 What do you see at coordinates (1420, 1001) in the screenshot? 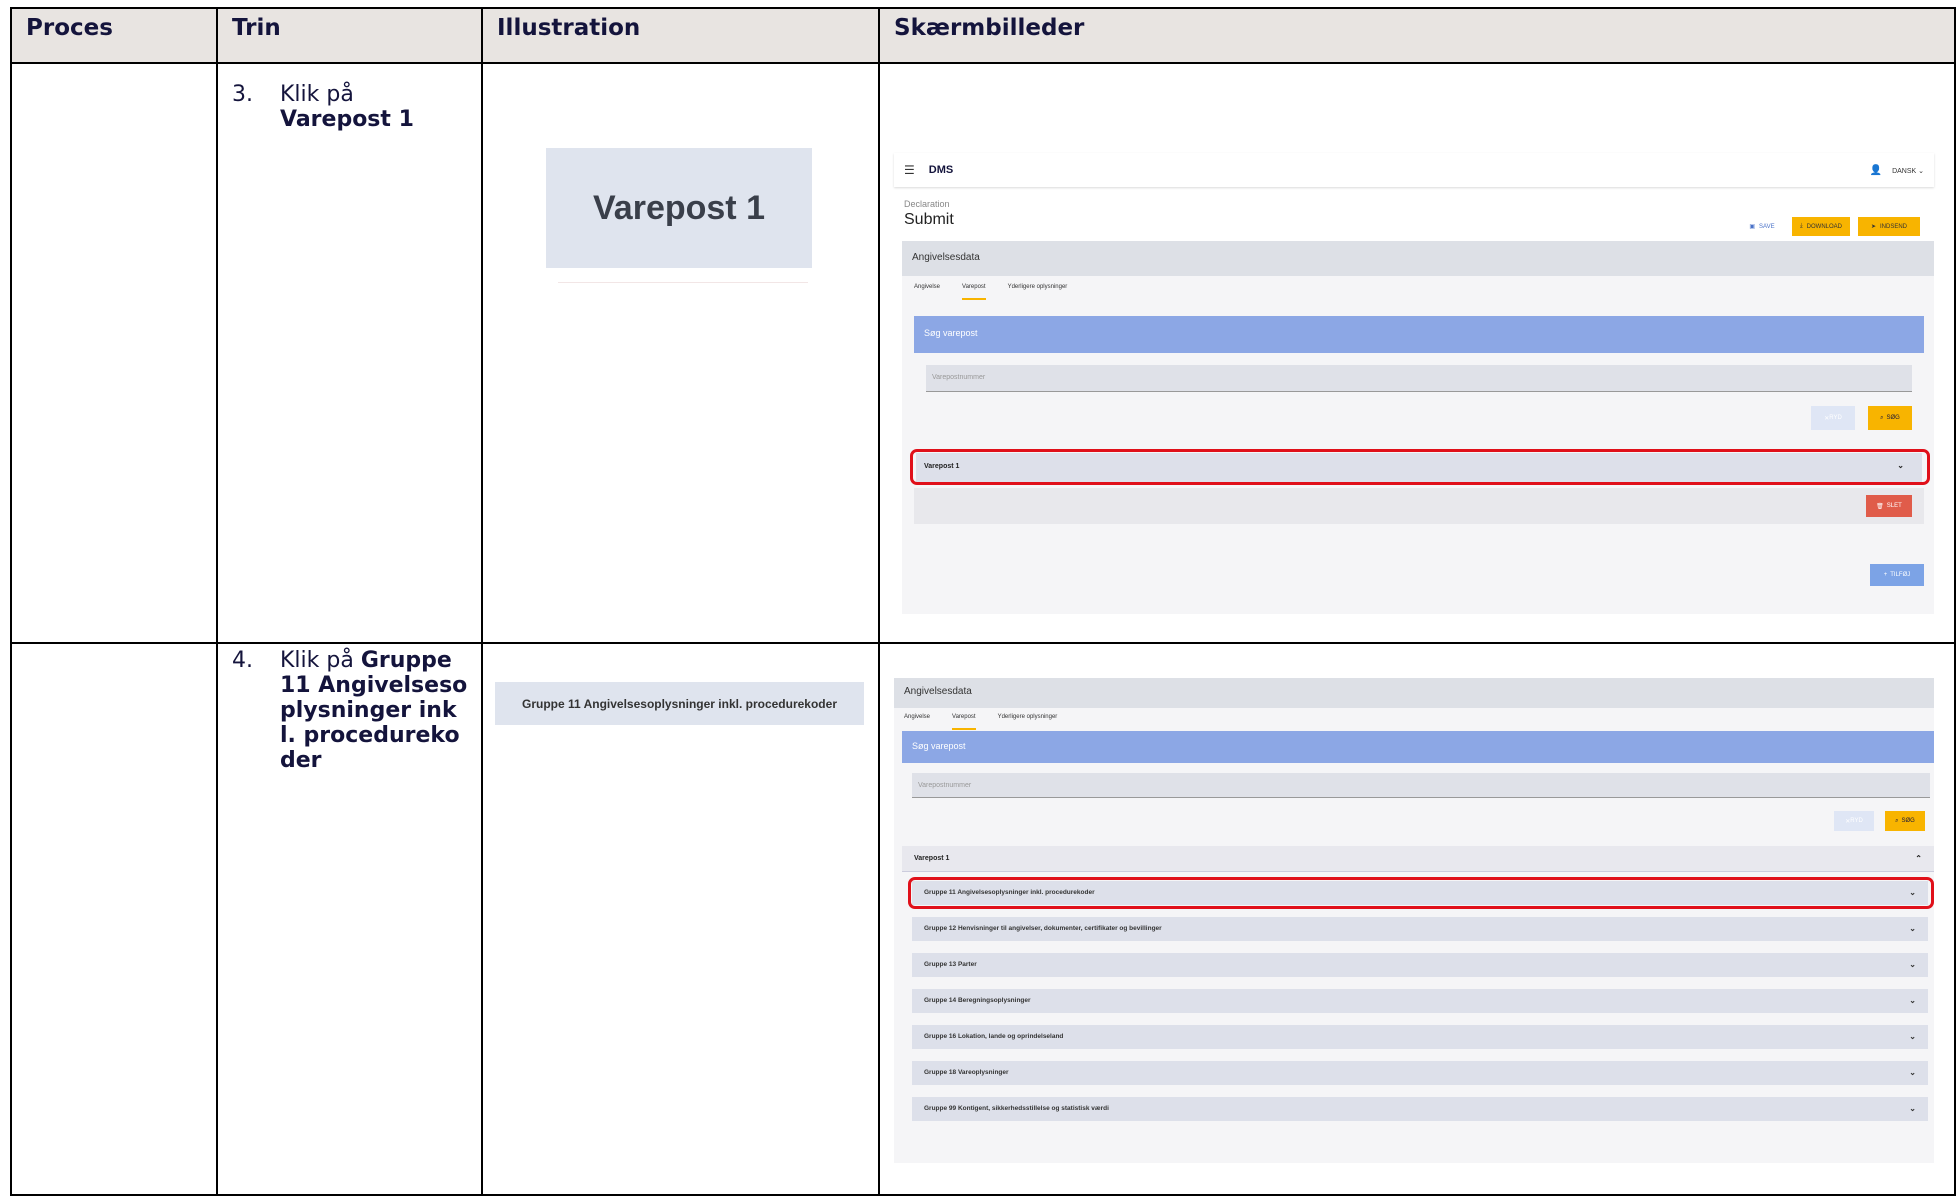
I see `group-item: Gruppe 14 Beregningsoplysninger ⌄` at bounding box center [1420, 1001].